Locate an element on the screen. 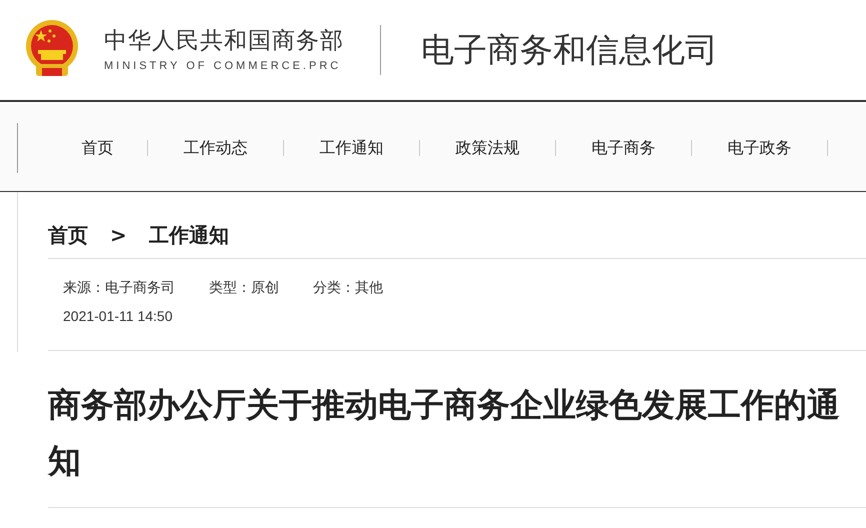  breadcrumb-link: 工作通知 is located at coordinates (188, 235).